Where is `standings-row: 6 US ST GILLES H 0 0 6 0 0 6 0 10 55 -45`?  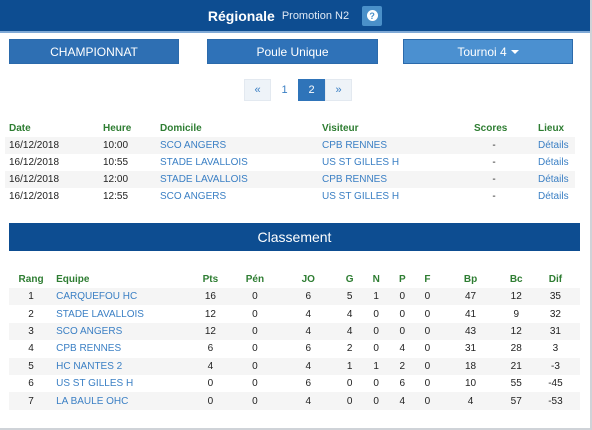 standings-row: 6 US ST GILLES H 0 0 6 0 0 6 0 10 55 -45 is located at coordinates (294, 383).